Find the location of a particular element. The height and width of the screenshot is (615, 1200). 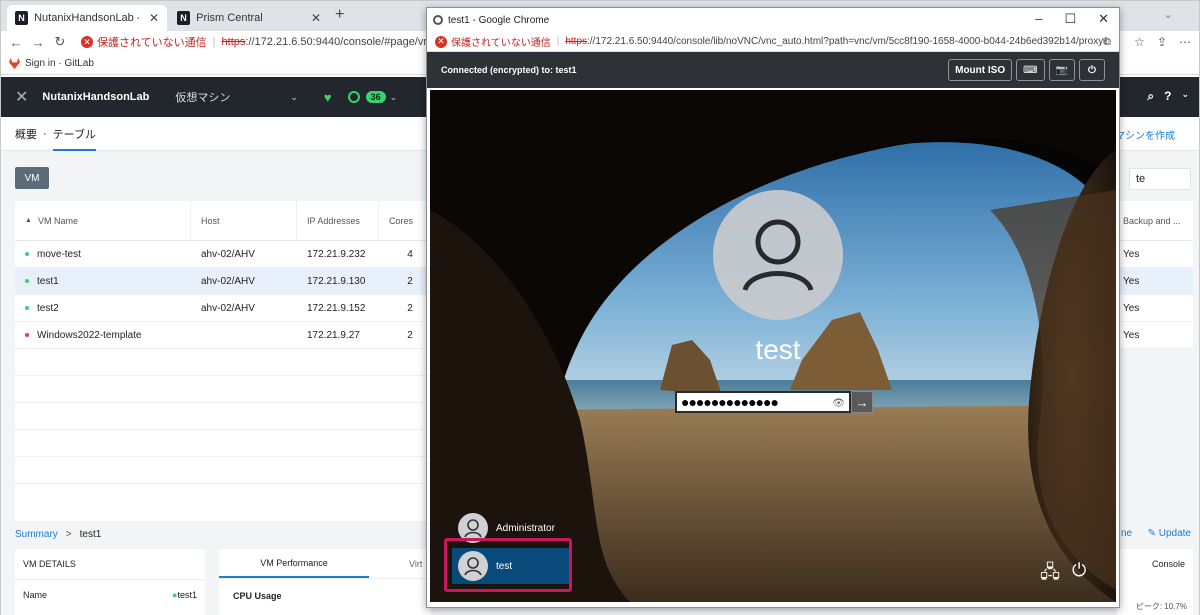

navbar-right-tools: ⌕ ? ⌄ is located at coordinates (1168, 96).